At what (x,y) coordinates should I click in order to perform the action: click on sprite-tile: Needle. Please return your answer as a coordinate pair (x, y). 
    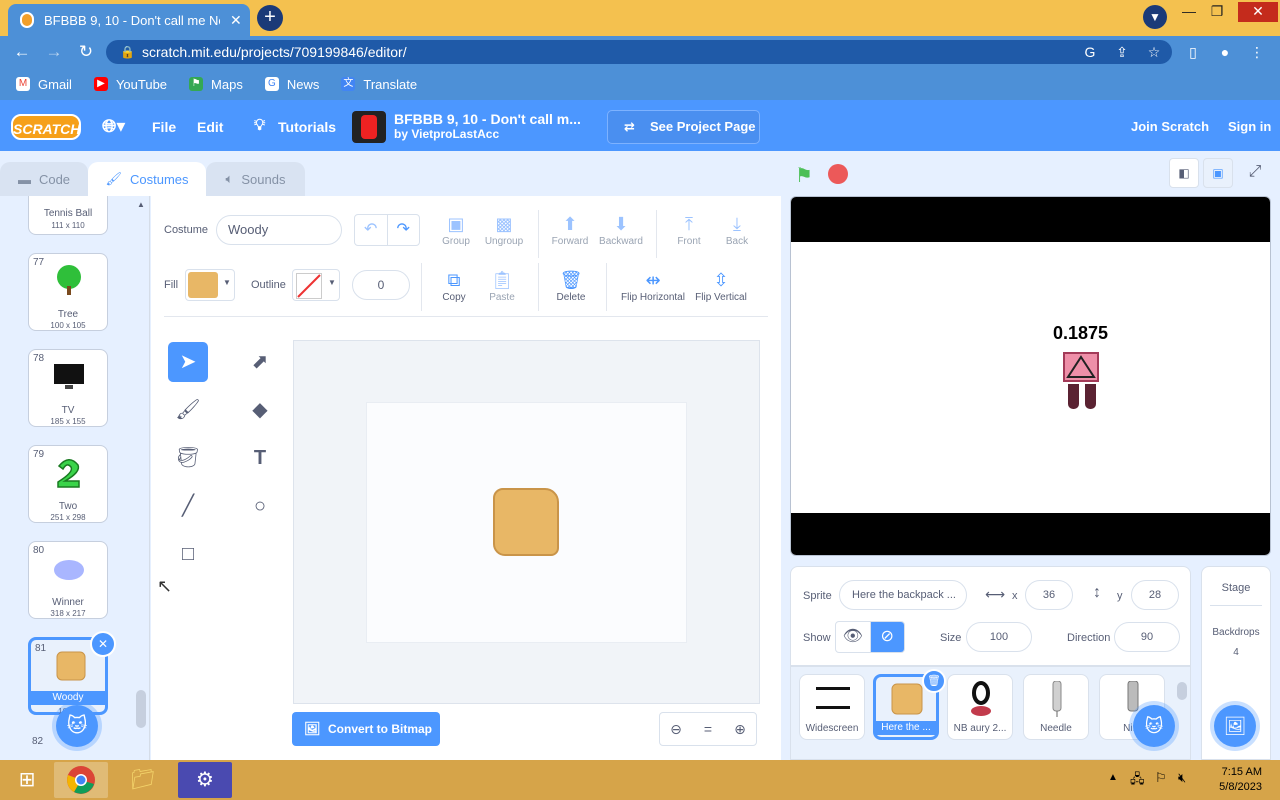
    Looking at the image, I should click on (1056, 707).